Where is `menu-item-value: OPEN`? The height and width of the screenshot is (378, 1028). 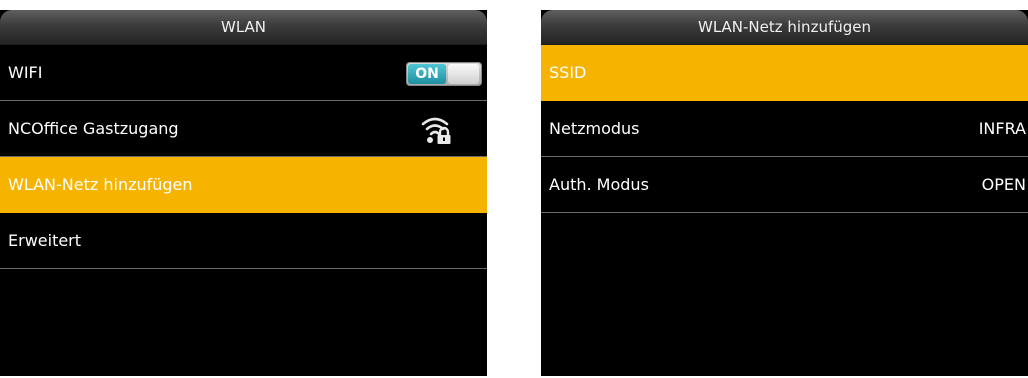 menu-item-value: OPEN is located at coordinates (1003, 184).